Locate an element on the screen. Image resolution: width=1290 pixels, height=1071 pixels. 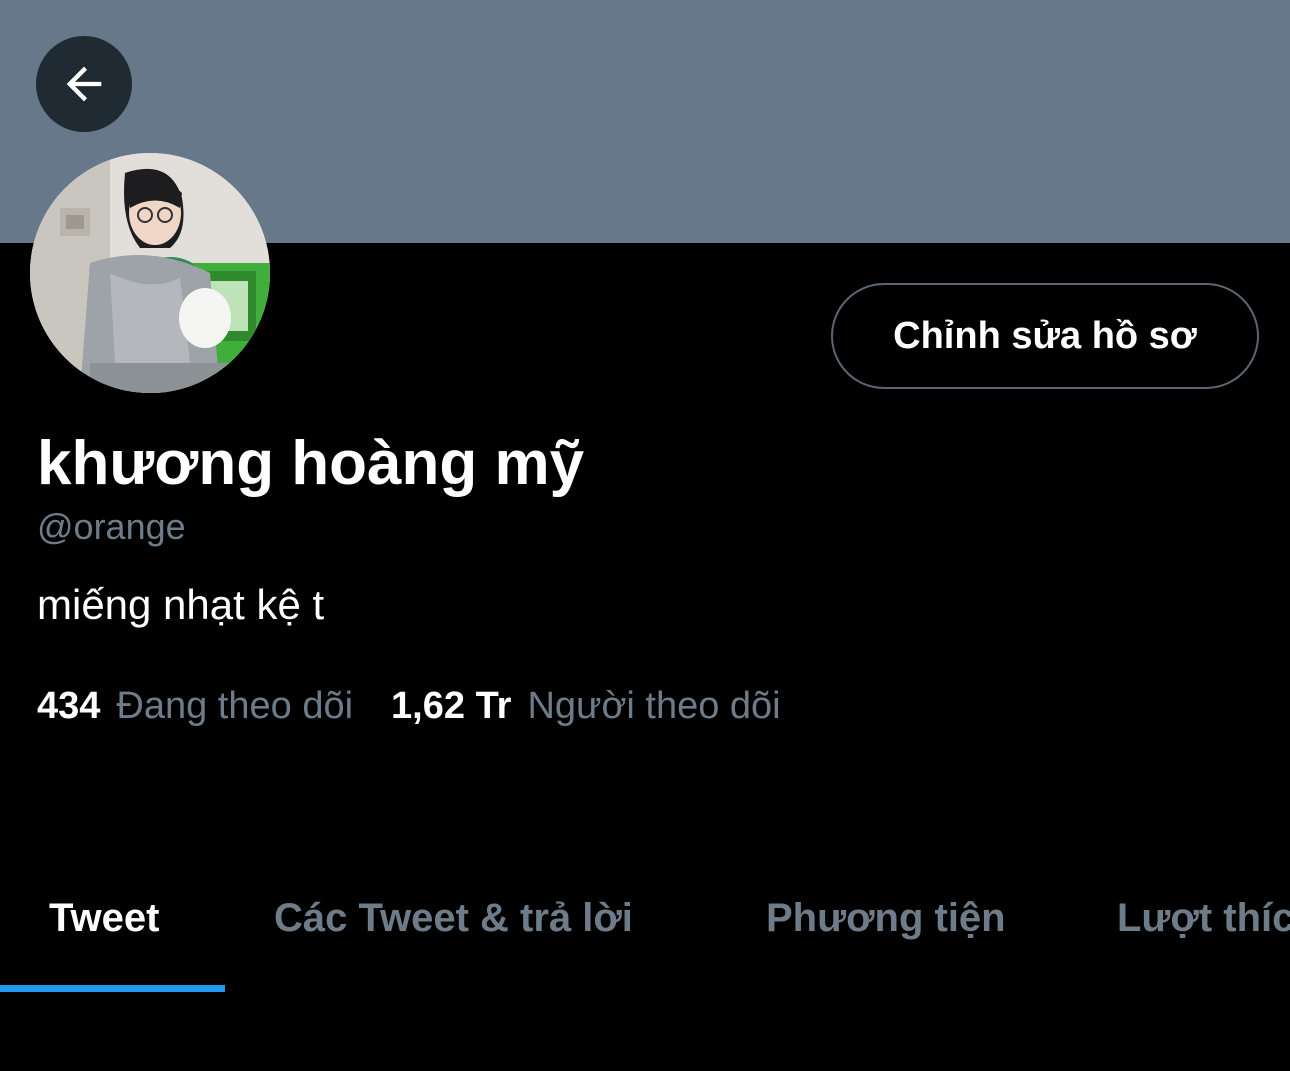
following-label: Đang theo dõi is located at coordinates (235, 706).